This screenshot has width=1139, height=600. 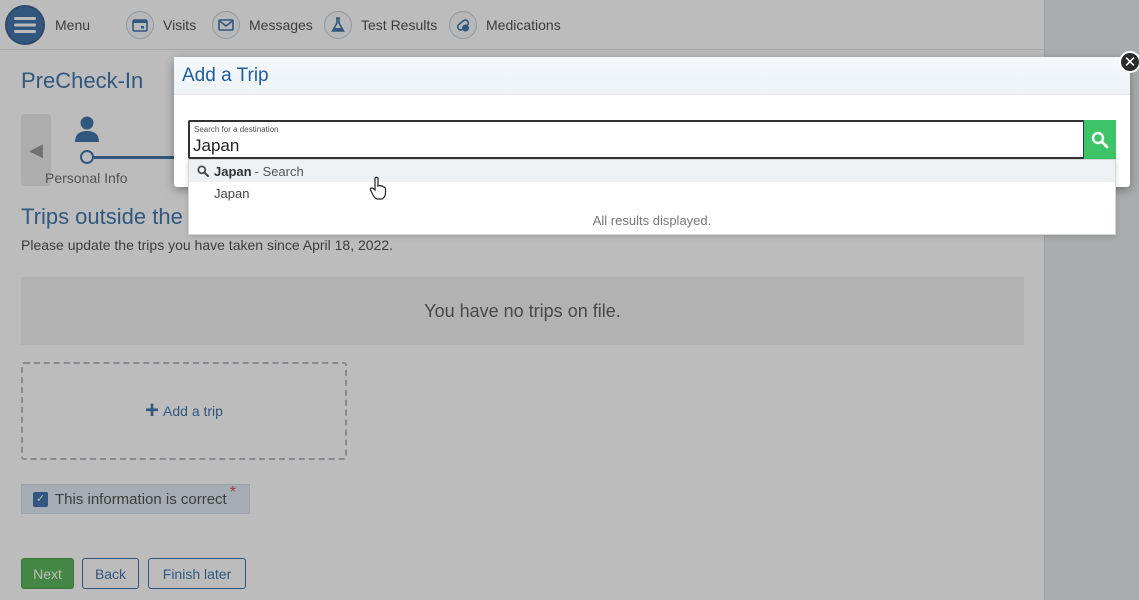 What do you see at coordinates (633, 146) in the screenshot?
I see `destination-search-input` at bounding box center [633, 146].